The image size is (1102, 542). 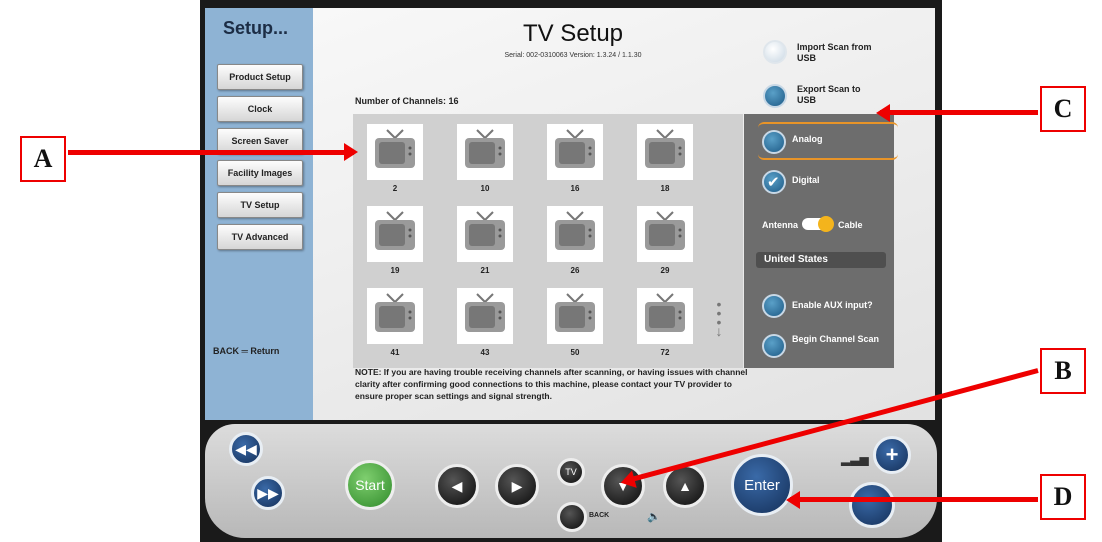 I want to click on tv-button: TV, so click(x=571, y=472).